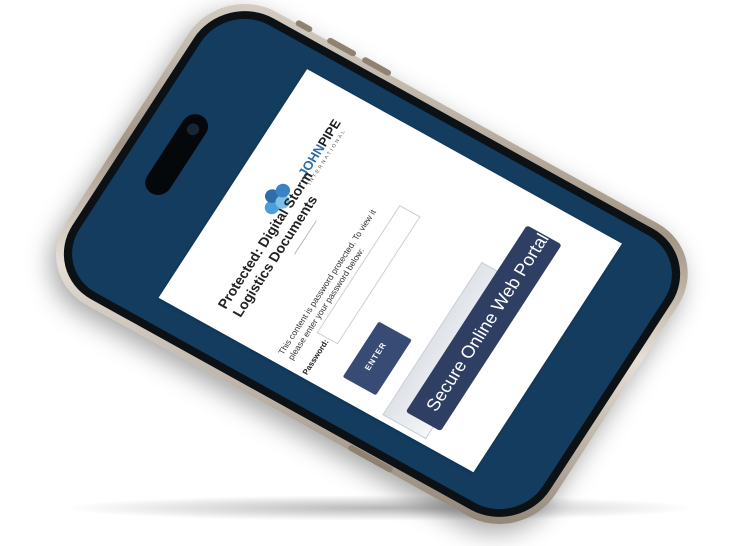 This screenshot has height=546, width=745. What do you see at coordinates (177, 154) in the screenshot?
I see `dynamic-island` at bounding box center [177, 154].